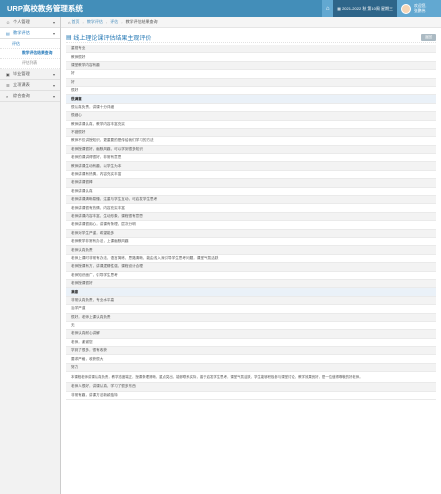 The image size is (441, 494). What do you see at coordinates (251, 276) in the screenshot?
I see `table-row: 老师知识面广，引导学生思考` at bounding box center [251, 276].